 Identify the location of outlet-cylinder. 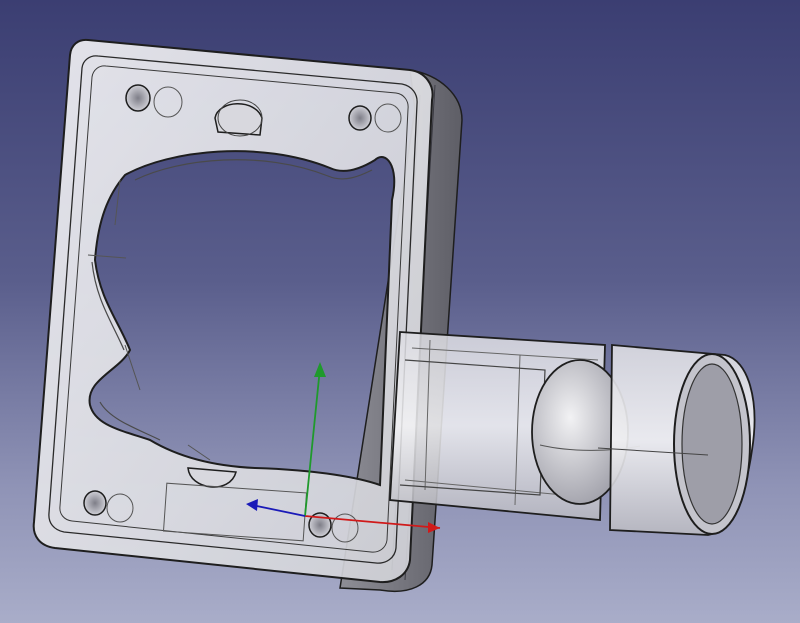
(676, 440).